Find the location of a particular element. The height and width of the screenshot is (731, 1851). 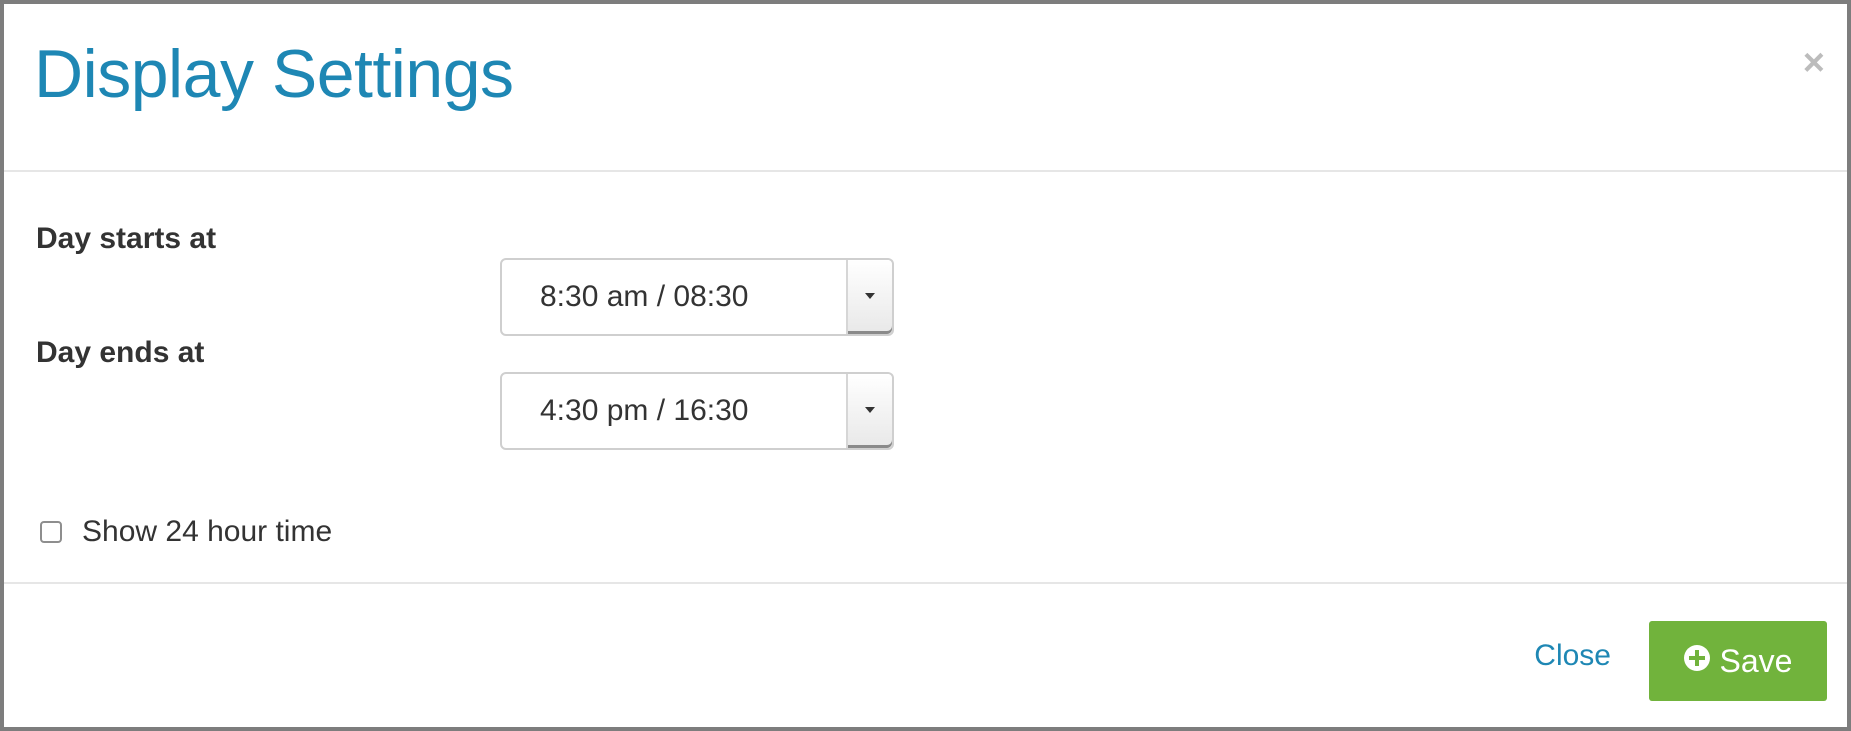

show-24h-label: Show 24 hour time is located at coordinates (207, 532).